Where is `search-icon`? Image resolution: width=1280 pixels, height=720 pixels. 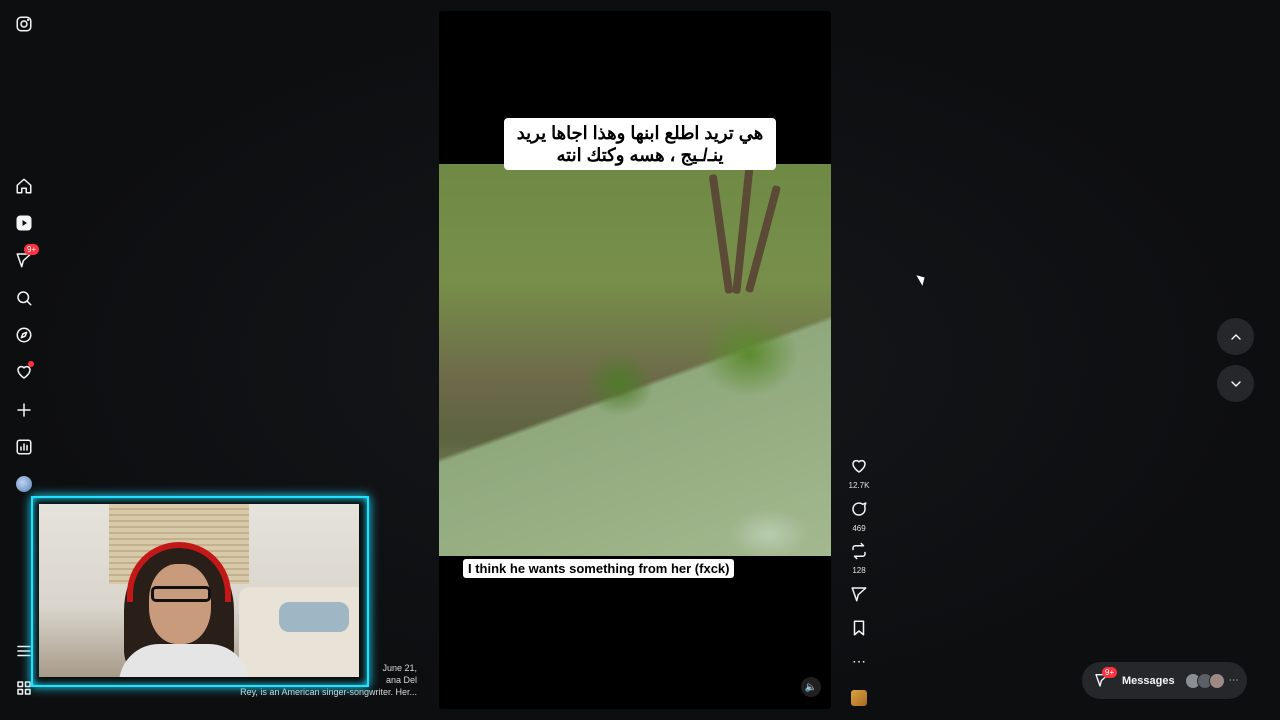
search-icon is located at coordinates (24, 298).